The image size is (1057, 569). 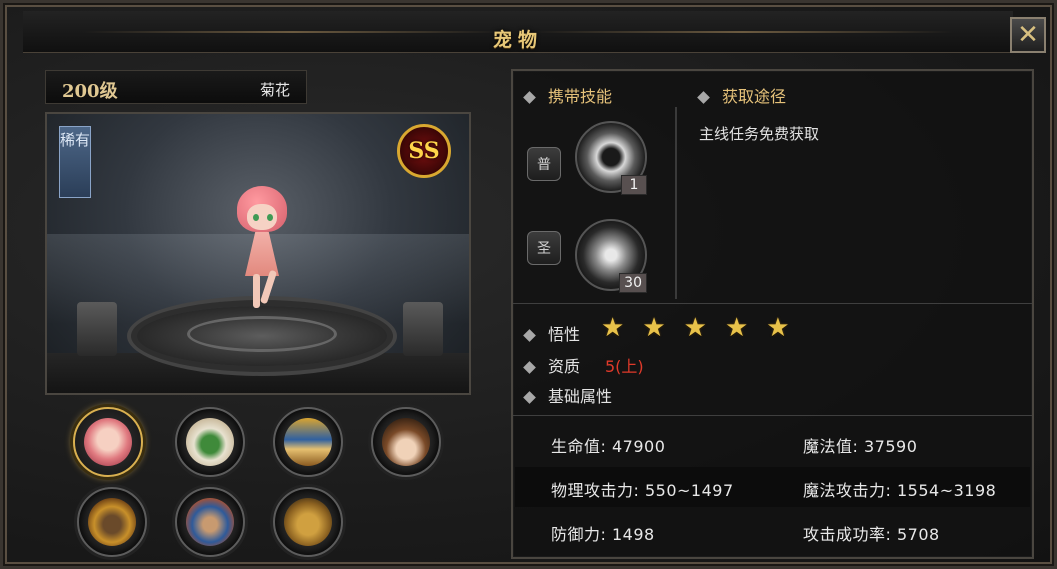 What do you see at coordinates (567, 95) in the screenshot?
I see `skills-header: 携带技能` at bounding box center [567, 95].